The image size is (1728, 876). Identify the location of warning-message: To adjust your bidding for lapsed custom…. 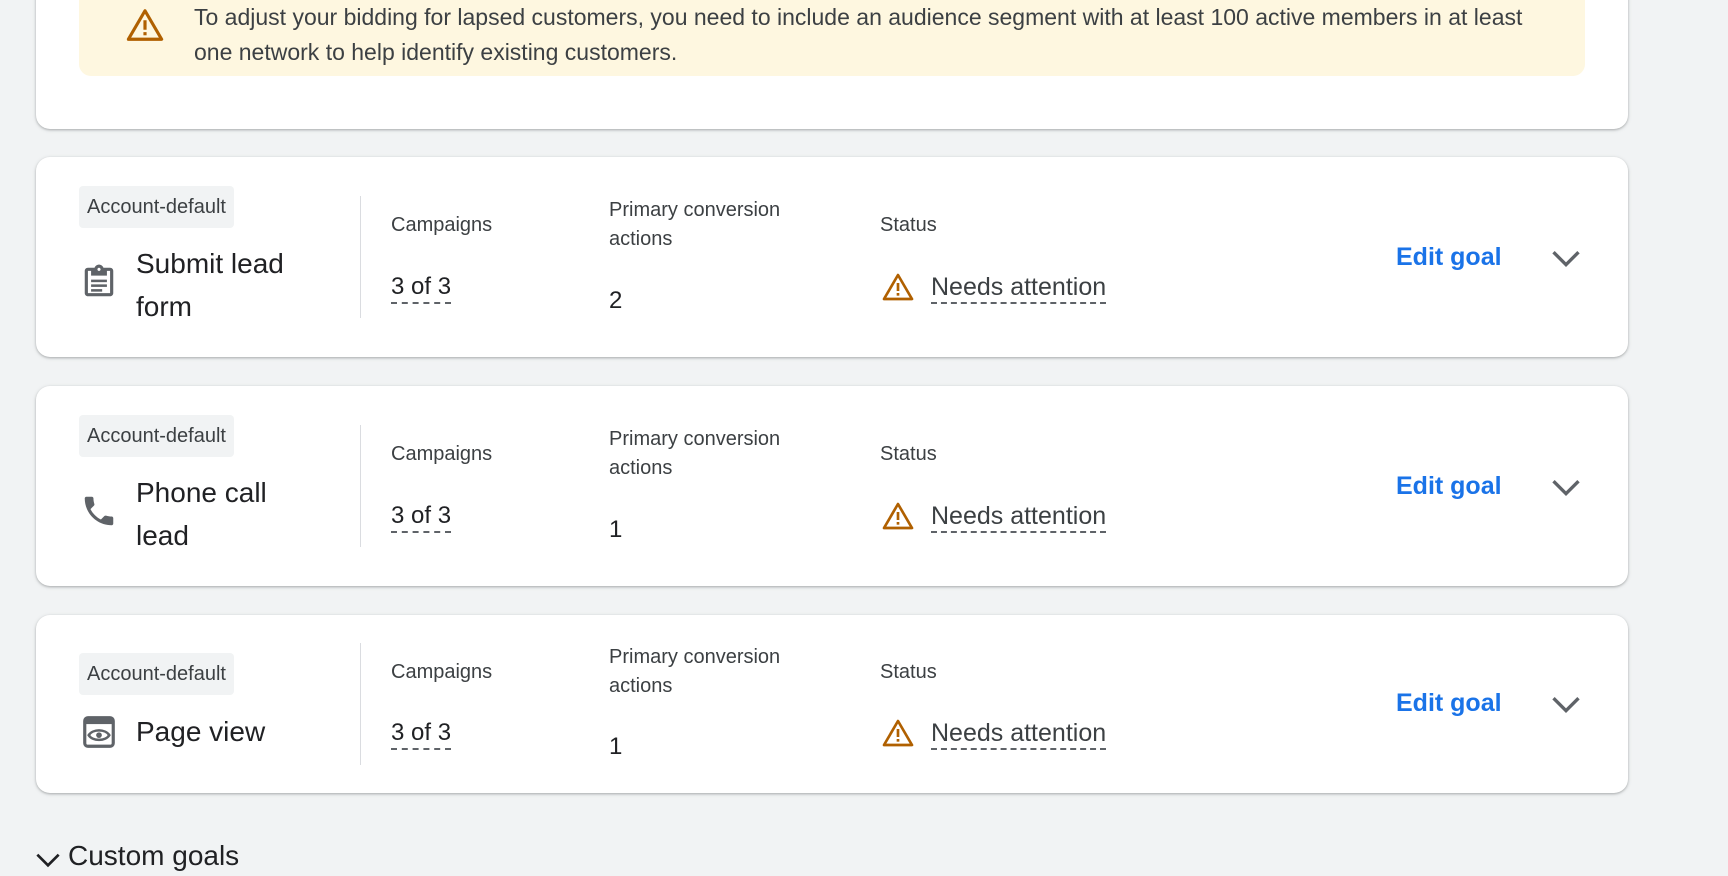
(858, 34).